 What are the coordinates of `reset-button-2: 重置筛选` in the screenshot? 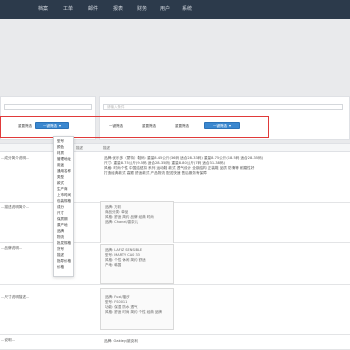 It's located at (182, 126).